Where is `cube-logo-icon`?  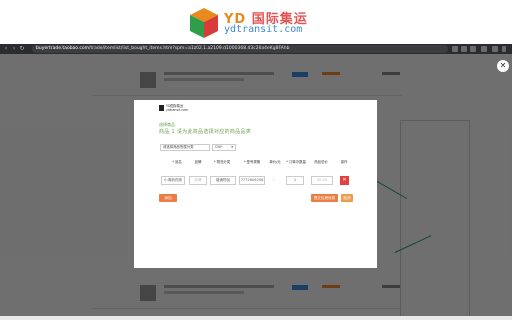
cube-logo-icon is located at coordinates (204, 23).